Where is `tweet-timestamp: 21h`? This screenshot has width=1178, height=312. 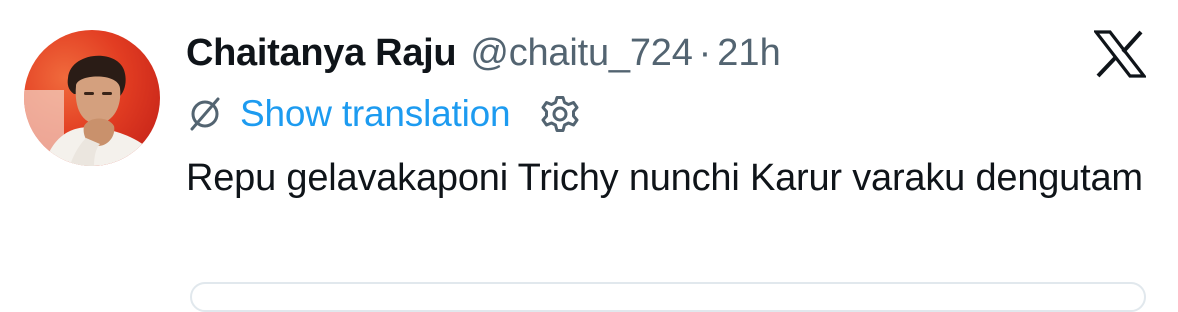 tweet-timestamp: 21h is located at coordinates (748, 53).